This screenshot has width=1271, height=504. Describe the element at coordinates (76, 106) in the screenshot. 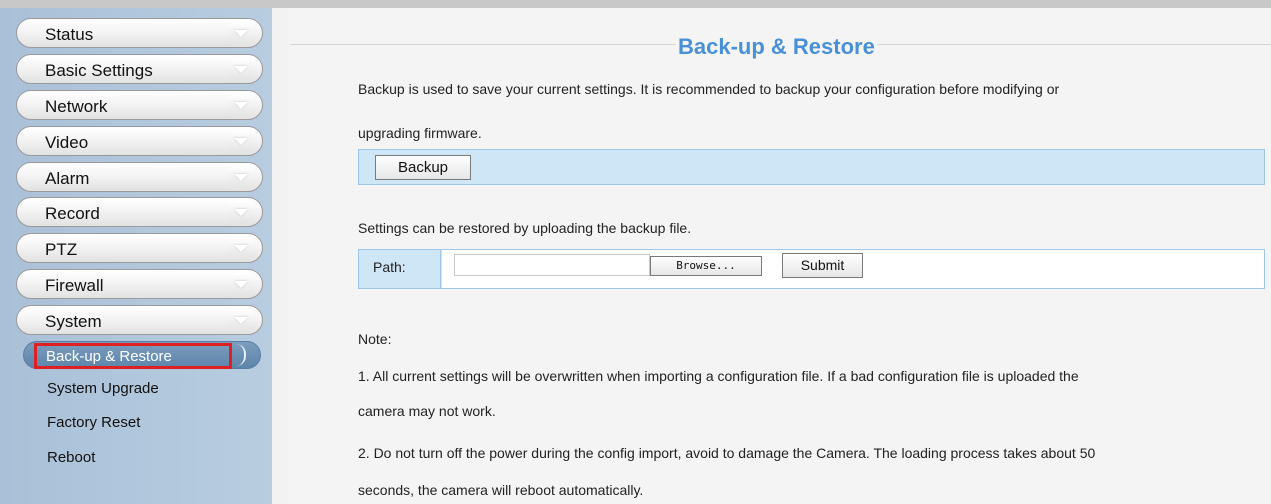

I see `menu-label: Network` at that location.